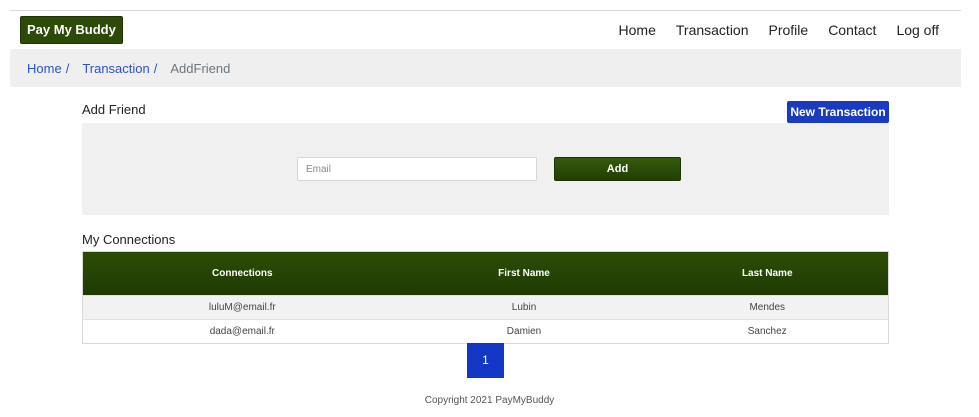 This screenshot has width=979, height=417. What do you see at coordinates (417, 169) in the screenshot?
I see `email-input` at bounding box center [417, 169].